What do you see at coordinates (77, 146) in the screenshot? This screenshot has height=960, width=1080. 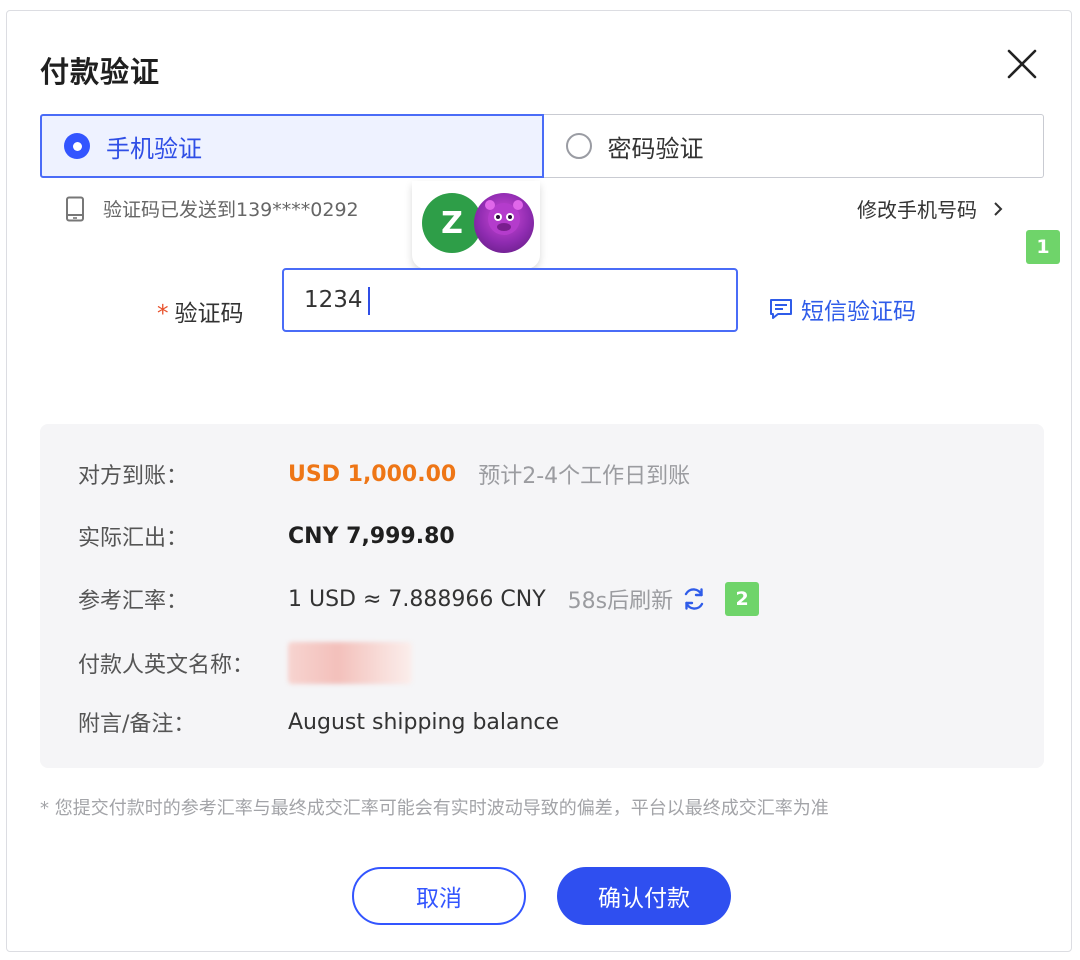 I see `radio-selected-icon` at bounding box center [77, 146].